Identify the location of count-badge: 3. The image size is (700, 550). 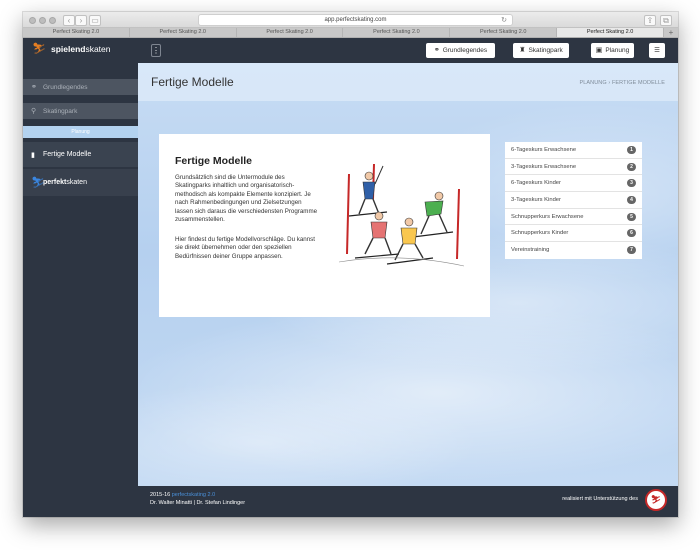
(631, 183).